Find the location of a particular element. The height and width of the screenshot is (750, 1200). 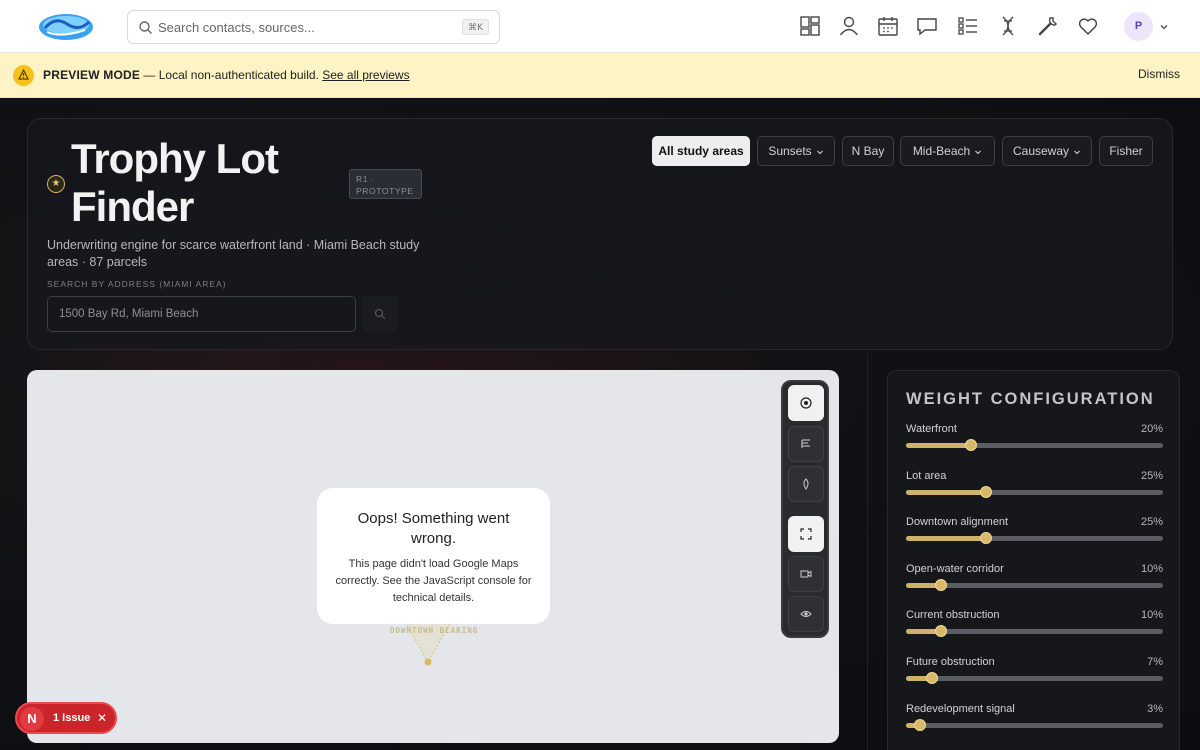

see-all-previews-link: See all previews is located at coordinates (365, 75).